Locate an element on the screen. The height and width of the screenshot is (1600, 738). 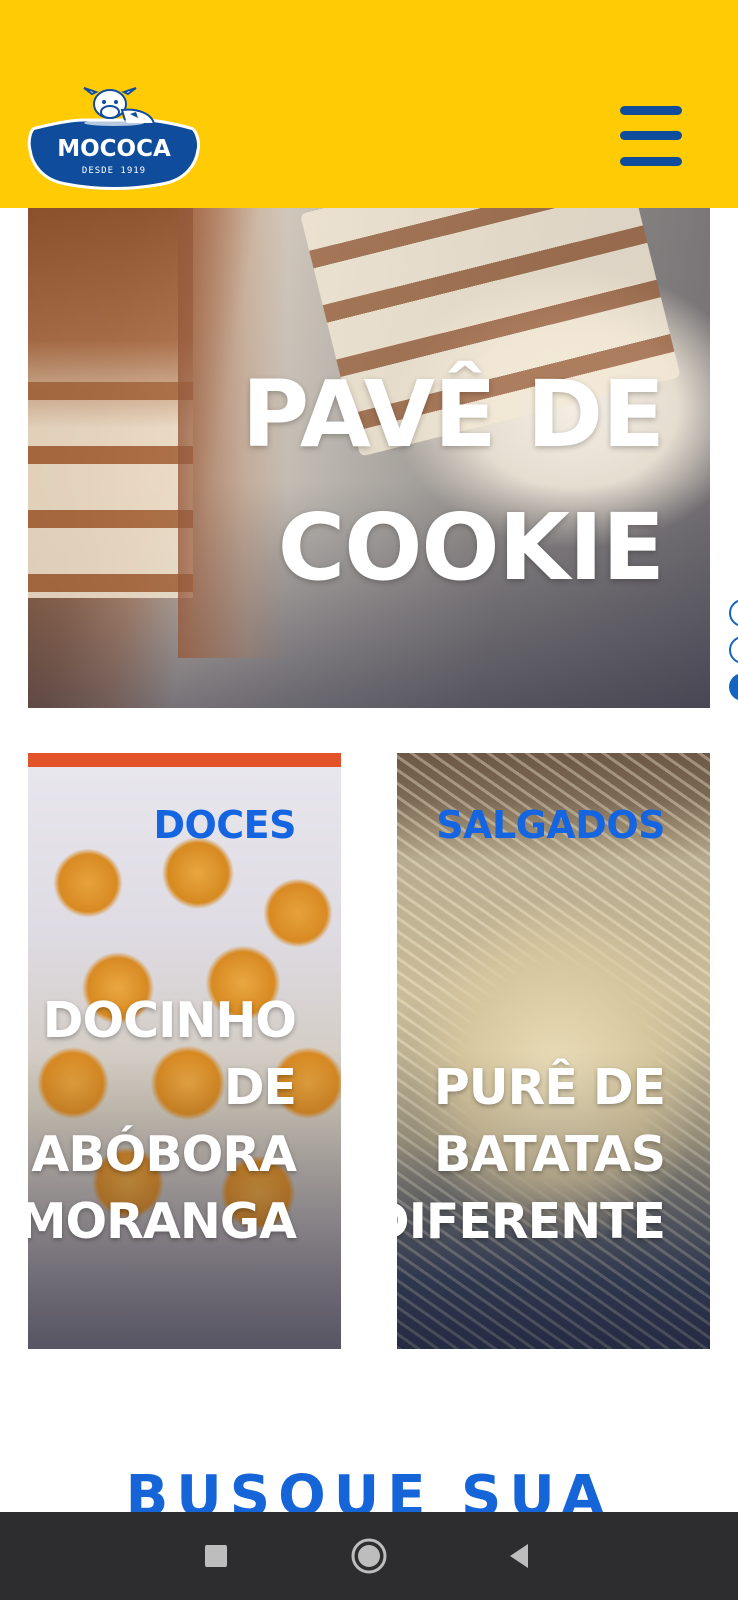
hero-recipe-title: PAVÊ DE COOKIE is located at coordinates (453, 481).